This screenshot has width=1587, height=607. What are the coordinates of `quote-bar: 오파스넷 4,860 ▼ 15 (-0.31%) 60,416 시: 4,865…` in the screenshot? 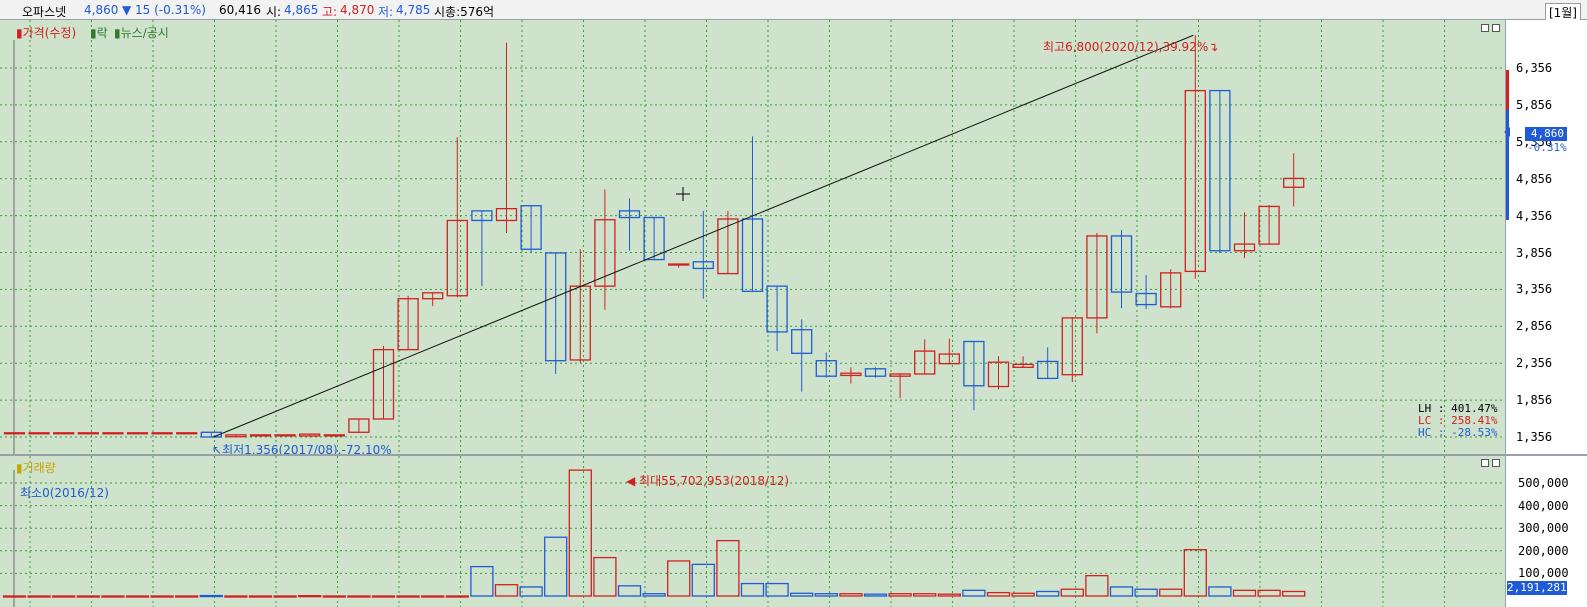 It's located at (793, 11).